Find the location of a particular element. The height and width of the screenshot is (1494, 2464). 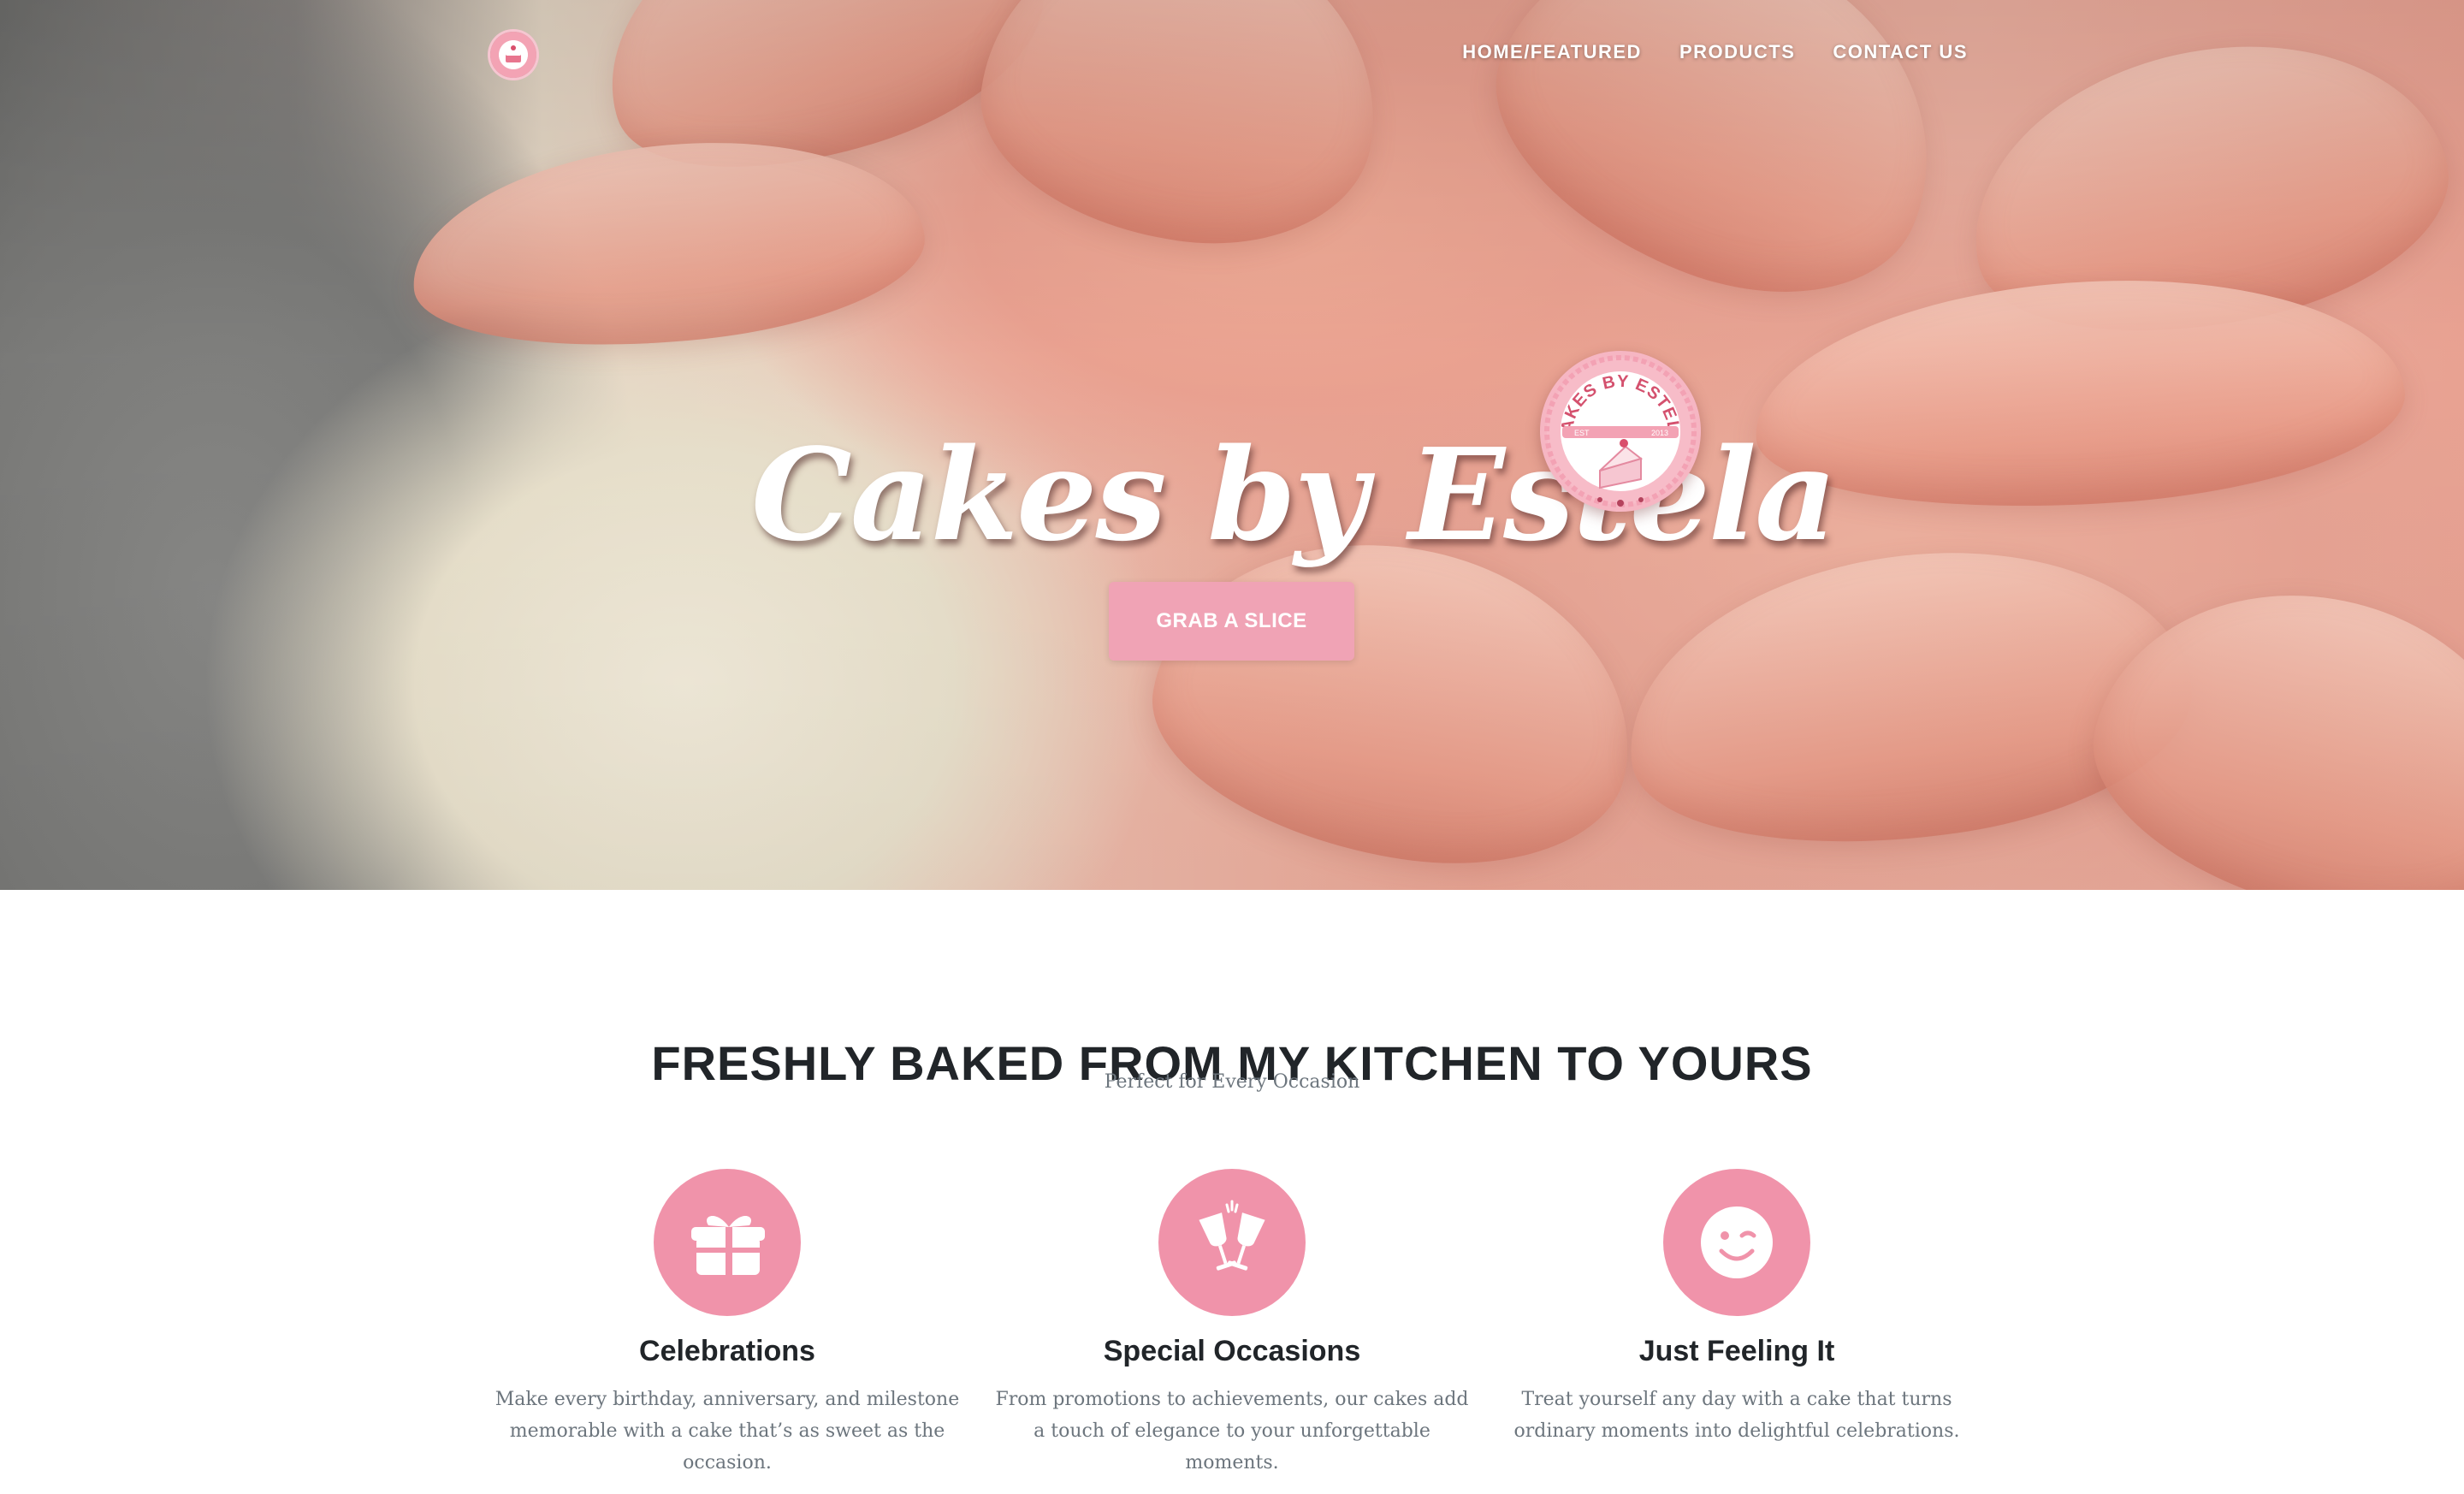

nav-contact-us: CONTACT US is located at coordinates (1900, 52).